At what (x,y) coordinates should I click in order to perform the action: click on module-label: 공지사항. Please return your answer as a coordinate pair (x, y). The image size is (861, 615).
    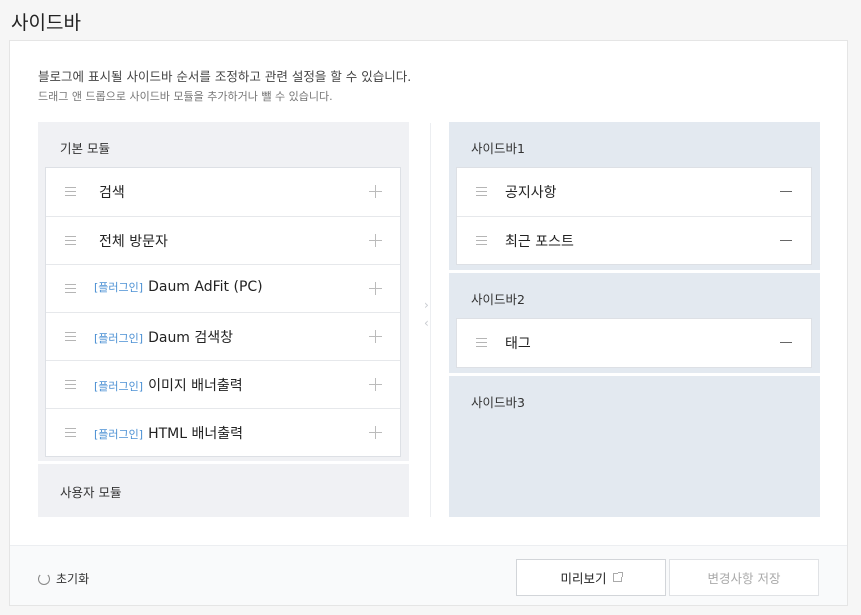
    Looking at the image, I should click on (531, 193).